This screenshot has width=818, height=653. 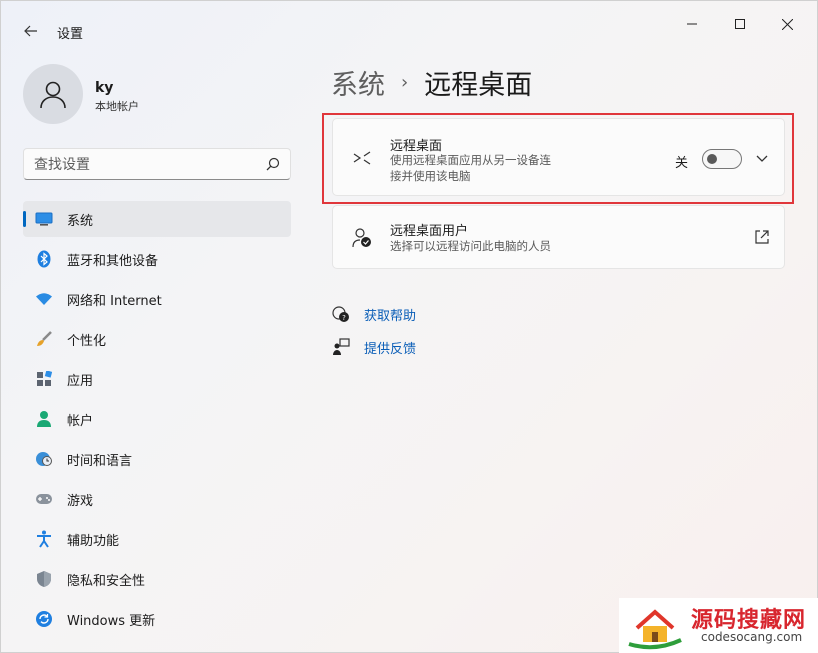 I want to click on user-icon, so click(x=53, y=95).